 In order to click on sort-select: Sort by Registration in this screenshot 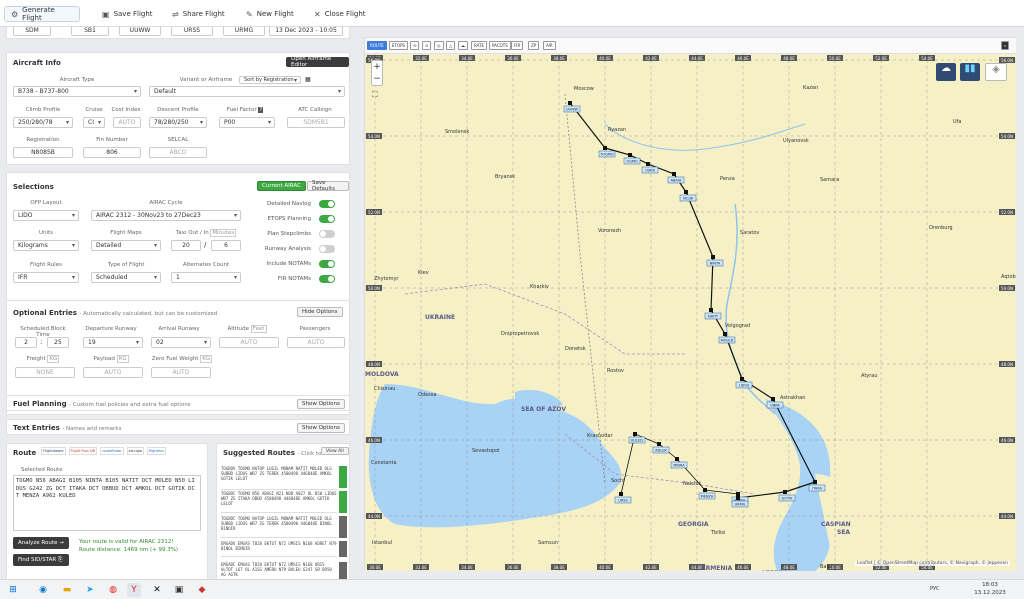, I will do `click(270, 80)`.